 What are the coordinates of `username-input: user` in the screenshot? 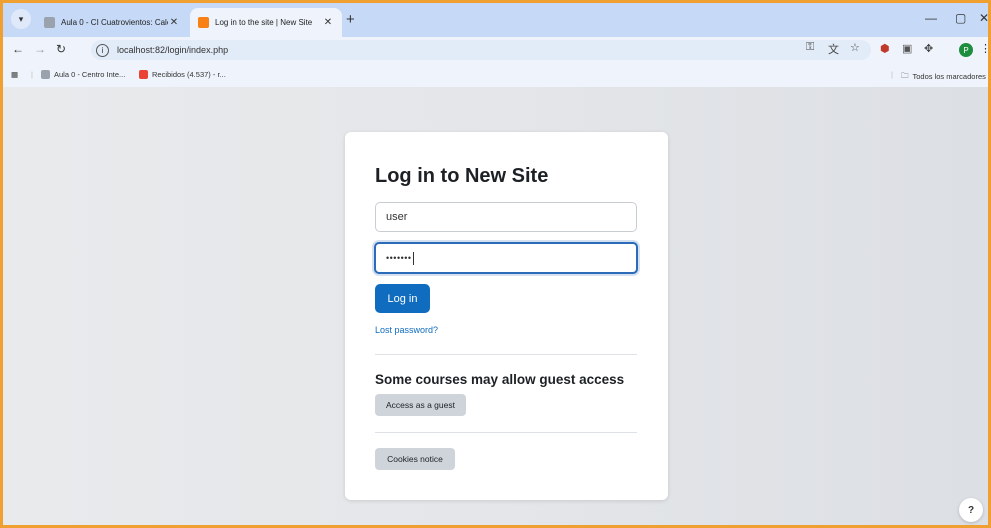 It's located at (506, 217).